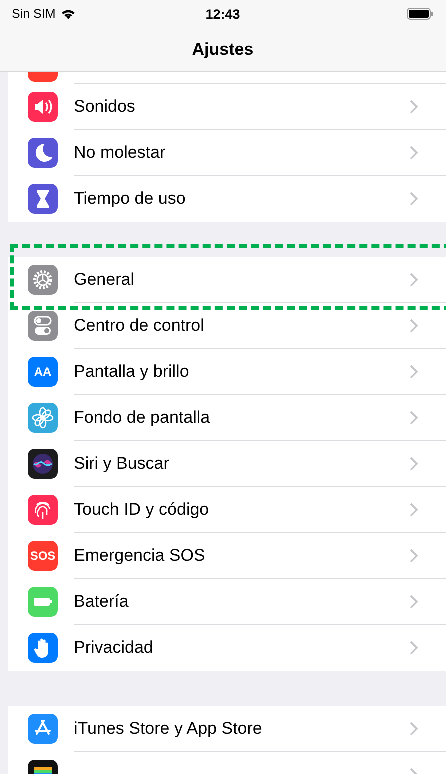  I want to click on settings-row: Batería, so click(227, 602).